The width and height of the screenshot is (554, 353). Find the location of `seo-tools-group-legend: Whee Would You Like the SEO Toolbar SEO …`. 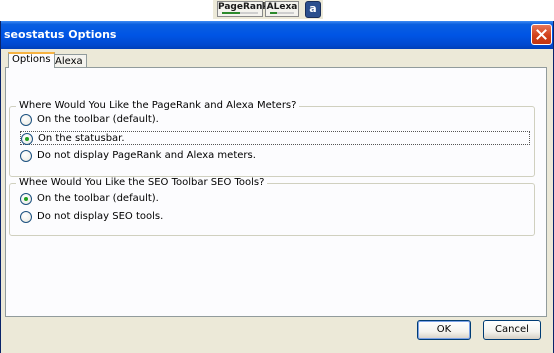

seo-tools-group-legend: Whee Would You Like the SEO Toolbar SEO … is located at coordinates (142, 182).